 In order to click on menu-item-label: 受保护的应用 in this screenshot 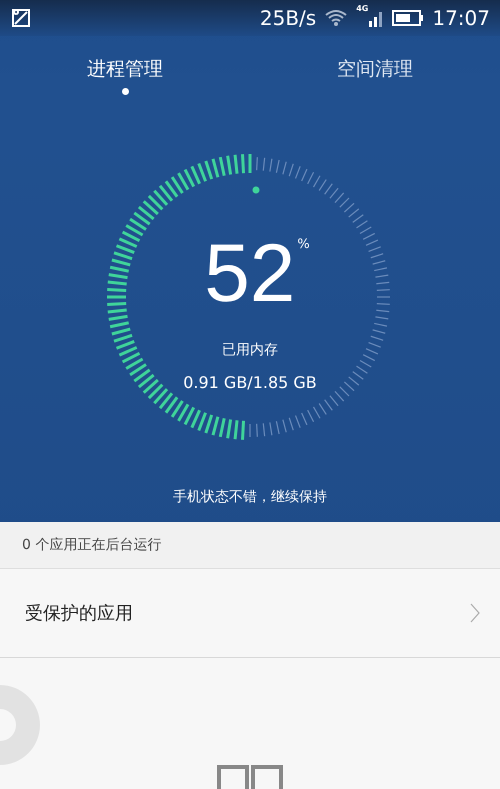, I will do `click(79, 613)`.